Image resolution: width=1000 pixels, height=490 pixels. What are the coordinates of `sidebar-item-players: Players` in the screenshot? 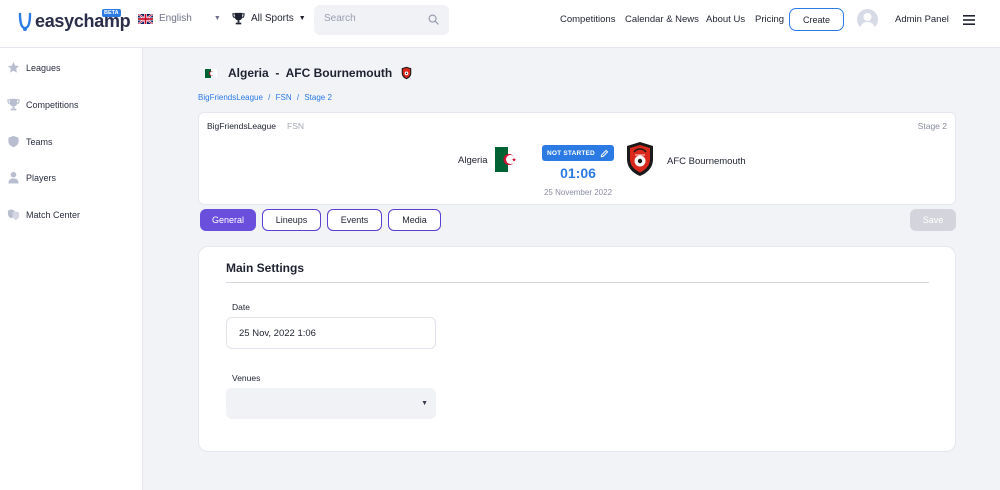 It's located at (31, 177).